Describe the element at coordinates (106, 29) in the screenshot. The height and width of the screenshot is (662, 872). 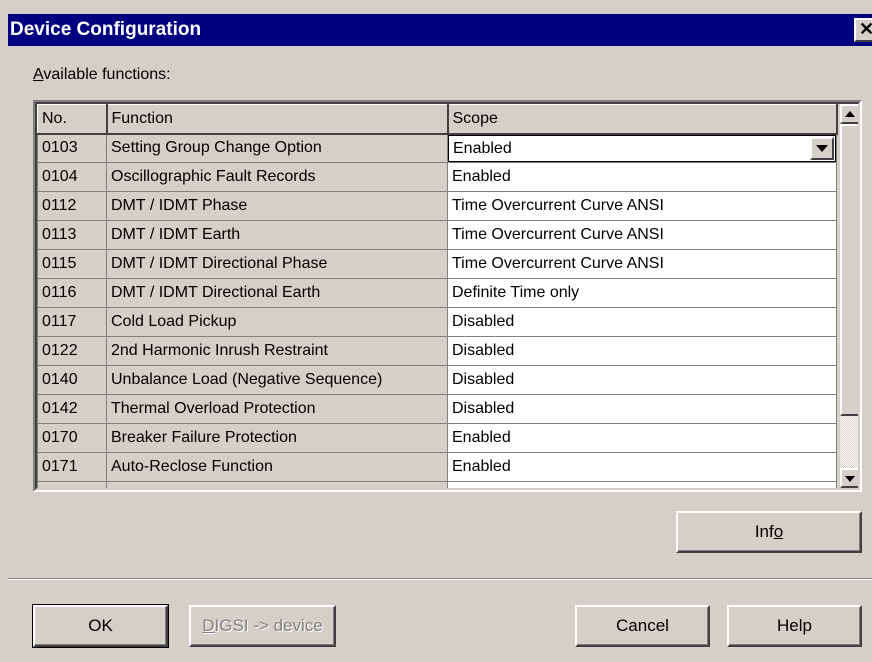
I see `window-title: Device Configuration` at that location.